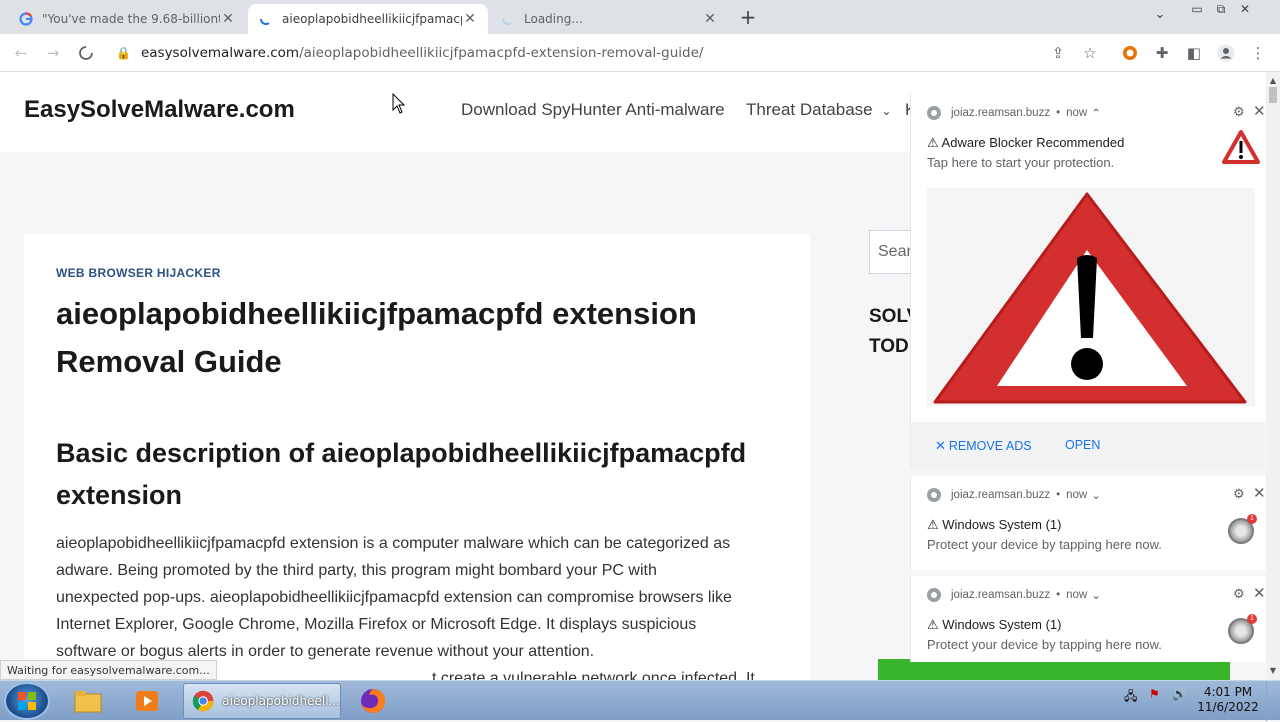  What do you see at coordinates (399, 103) in the screenshot?
I see `mouse-cursor-icon` at bounding box center [399, 103].